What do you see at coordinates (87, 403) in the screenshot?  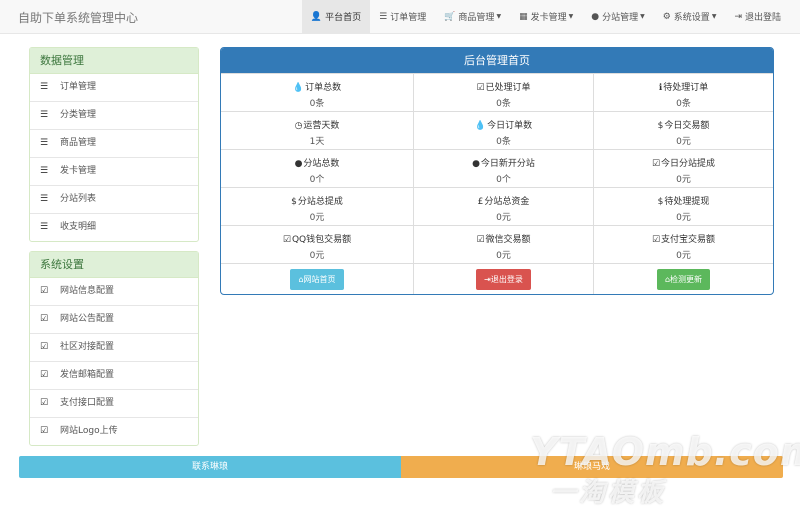 I see `settings-item-label: 支付接口配置` at bounding box center [87, 403].